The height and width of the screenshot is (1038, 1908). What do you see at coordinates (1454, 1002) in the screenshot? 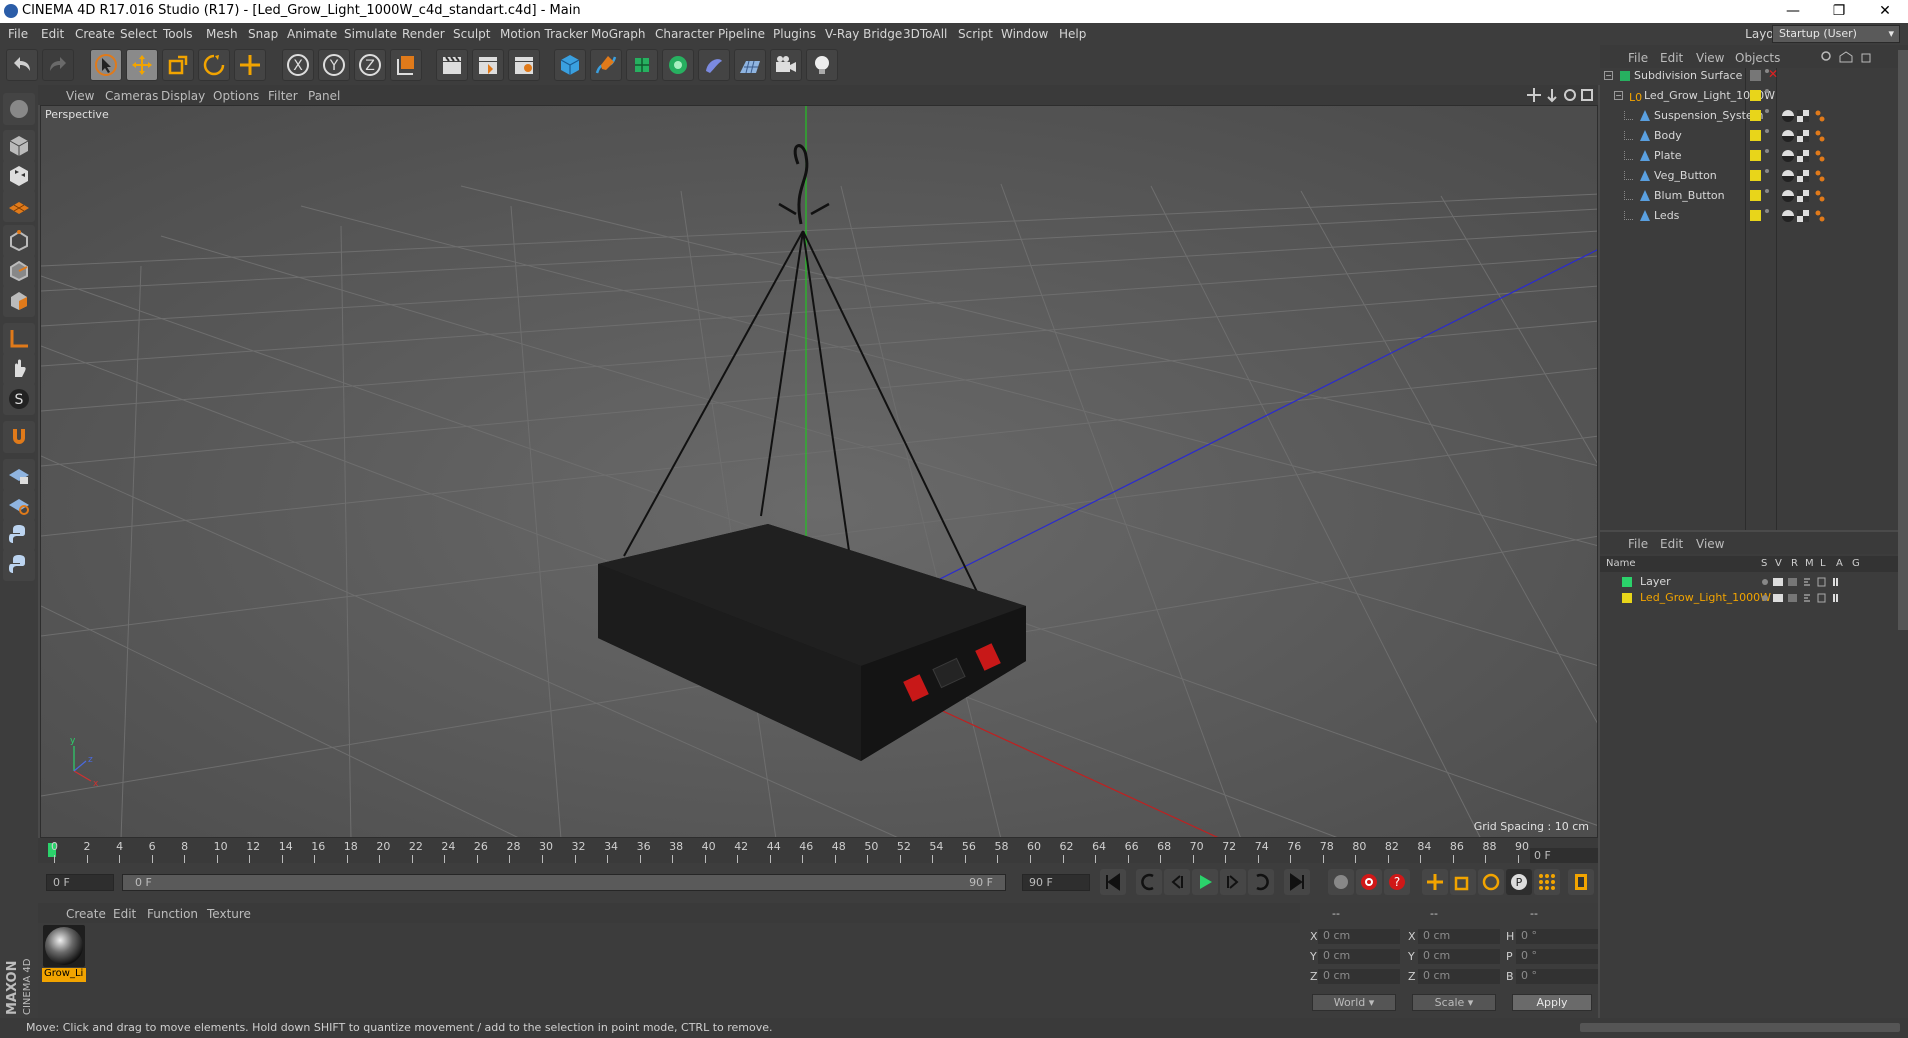
I see `coords-scale-select: Scale ▾` at bounding box center [1454, 1002].